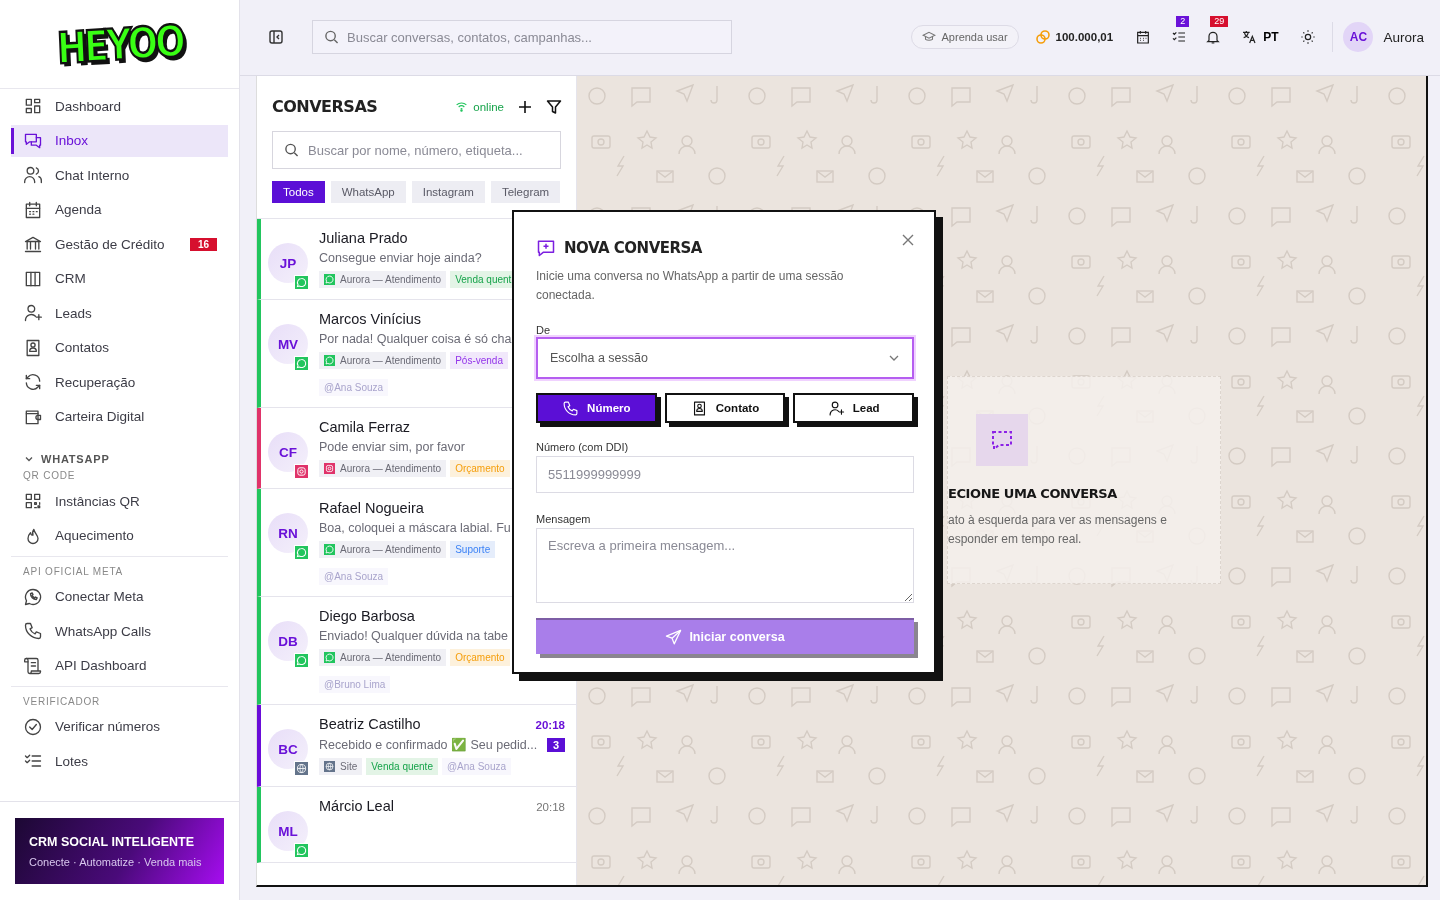  I want to click on people-icon, so click(33, 175).